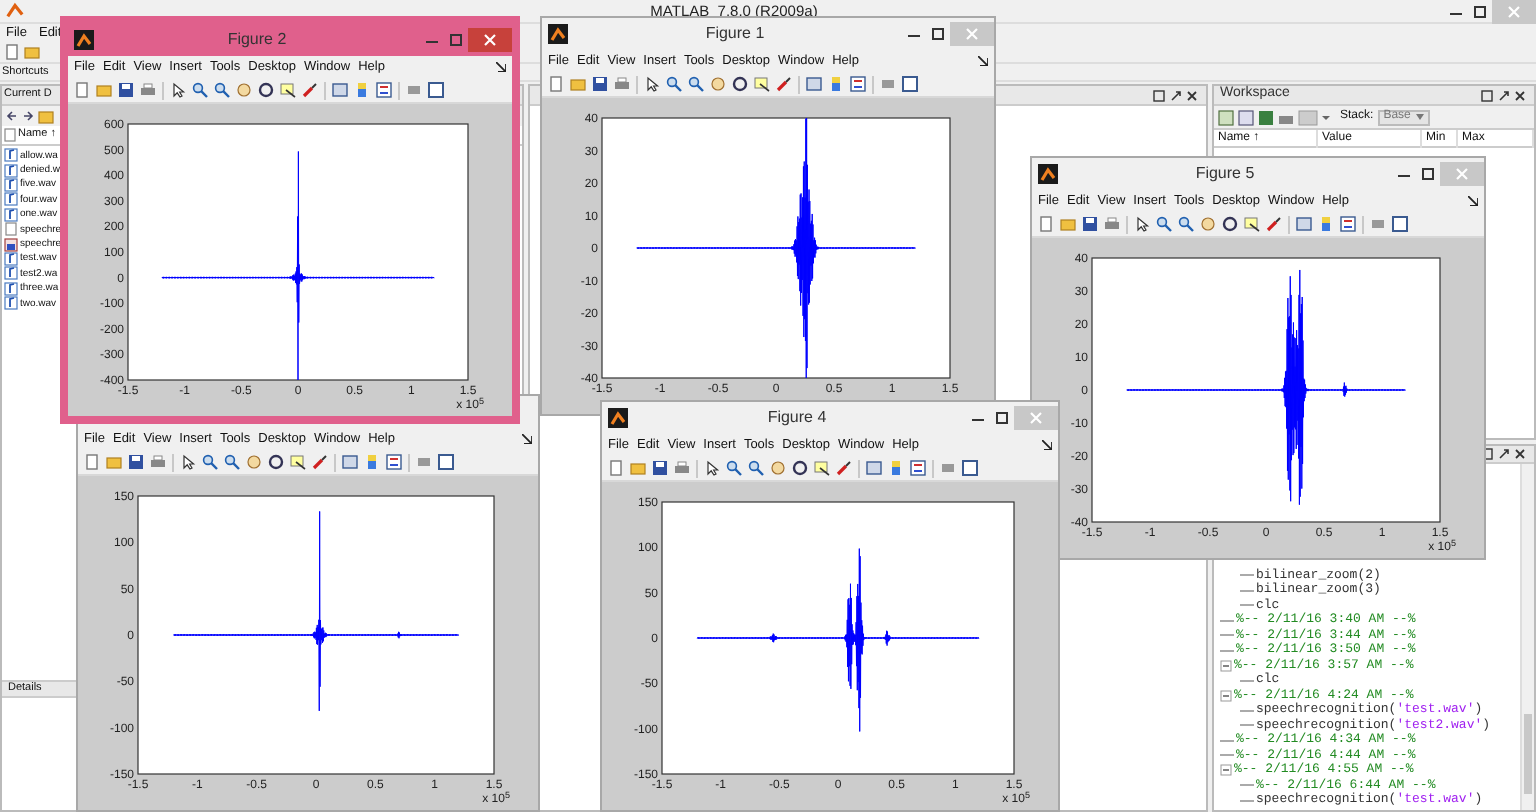  What do you see at coordinates (1226, 117) in the screenshot?
I see `new-variable-icon` at bounding box center [1226, 117].